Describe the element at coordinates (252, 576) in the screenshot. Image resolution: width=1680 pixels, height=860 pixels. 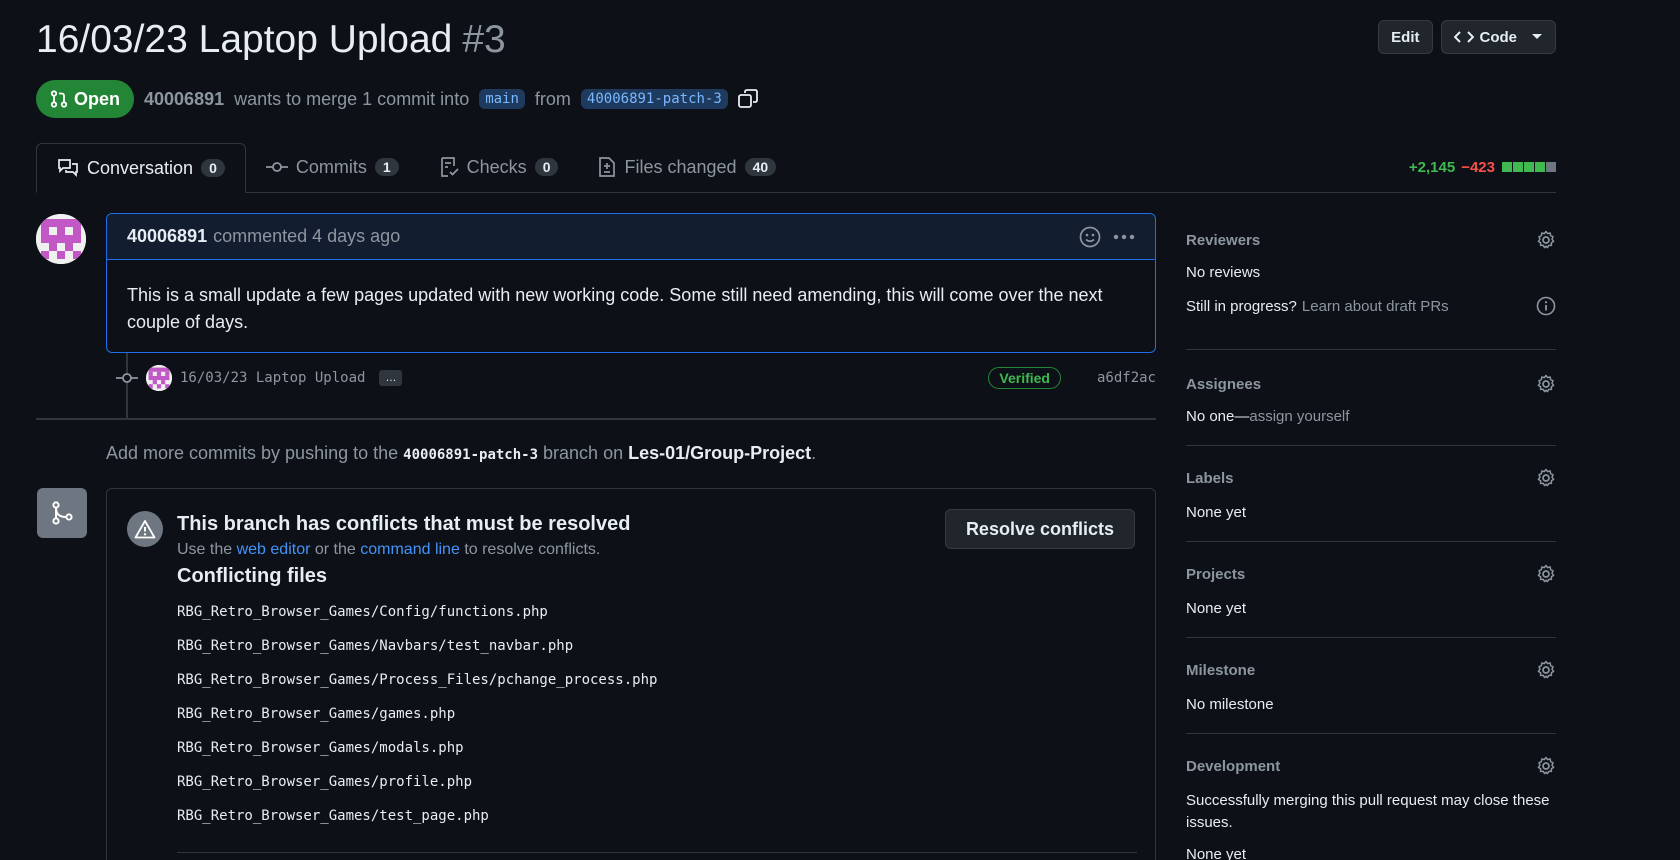
I see `conflicting-files-title: Conflicting files` at that location.